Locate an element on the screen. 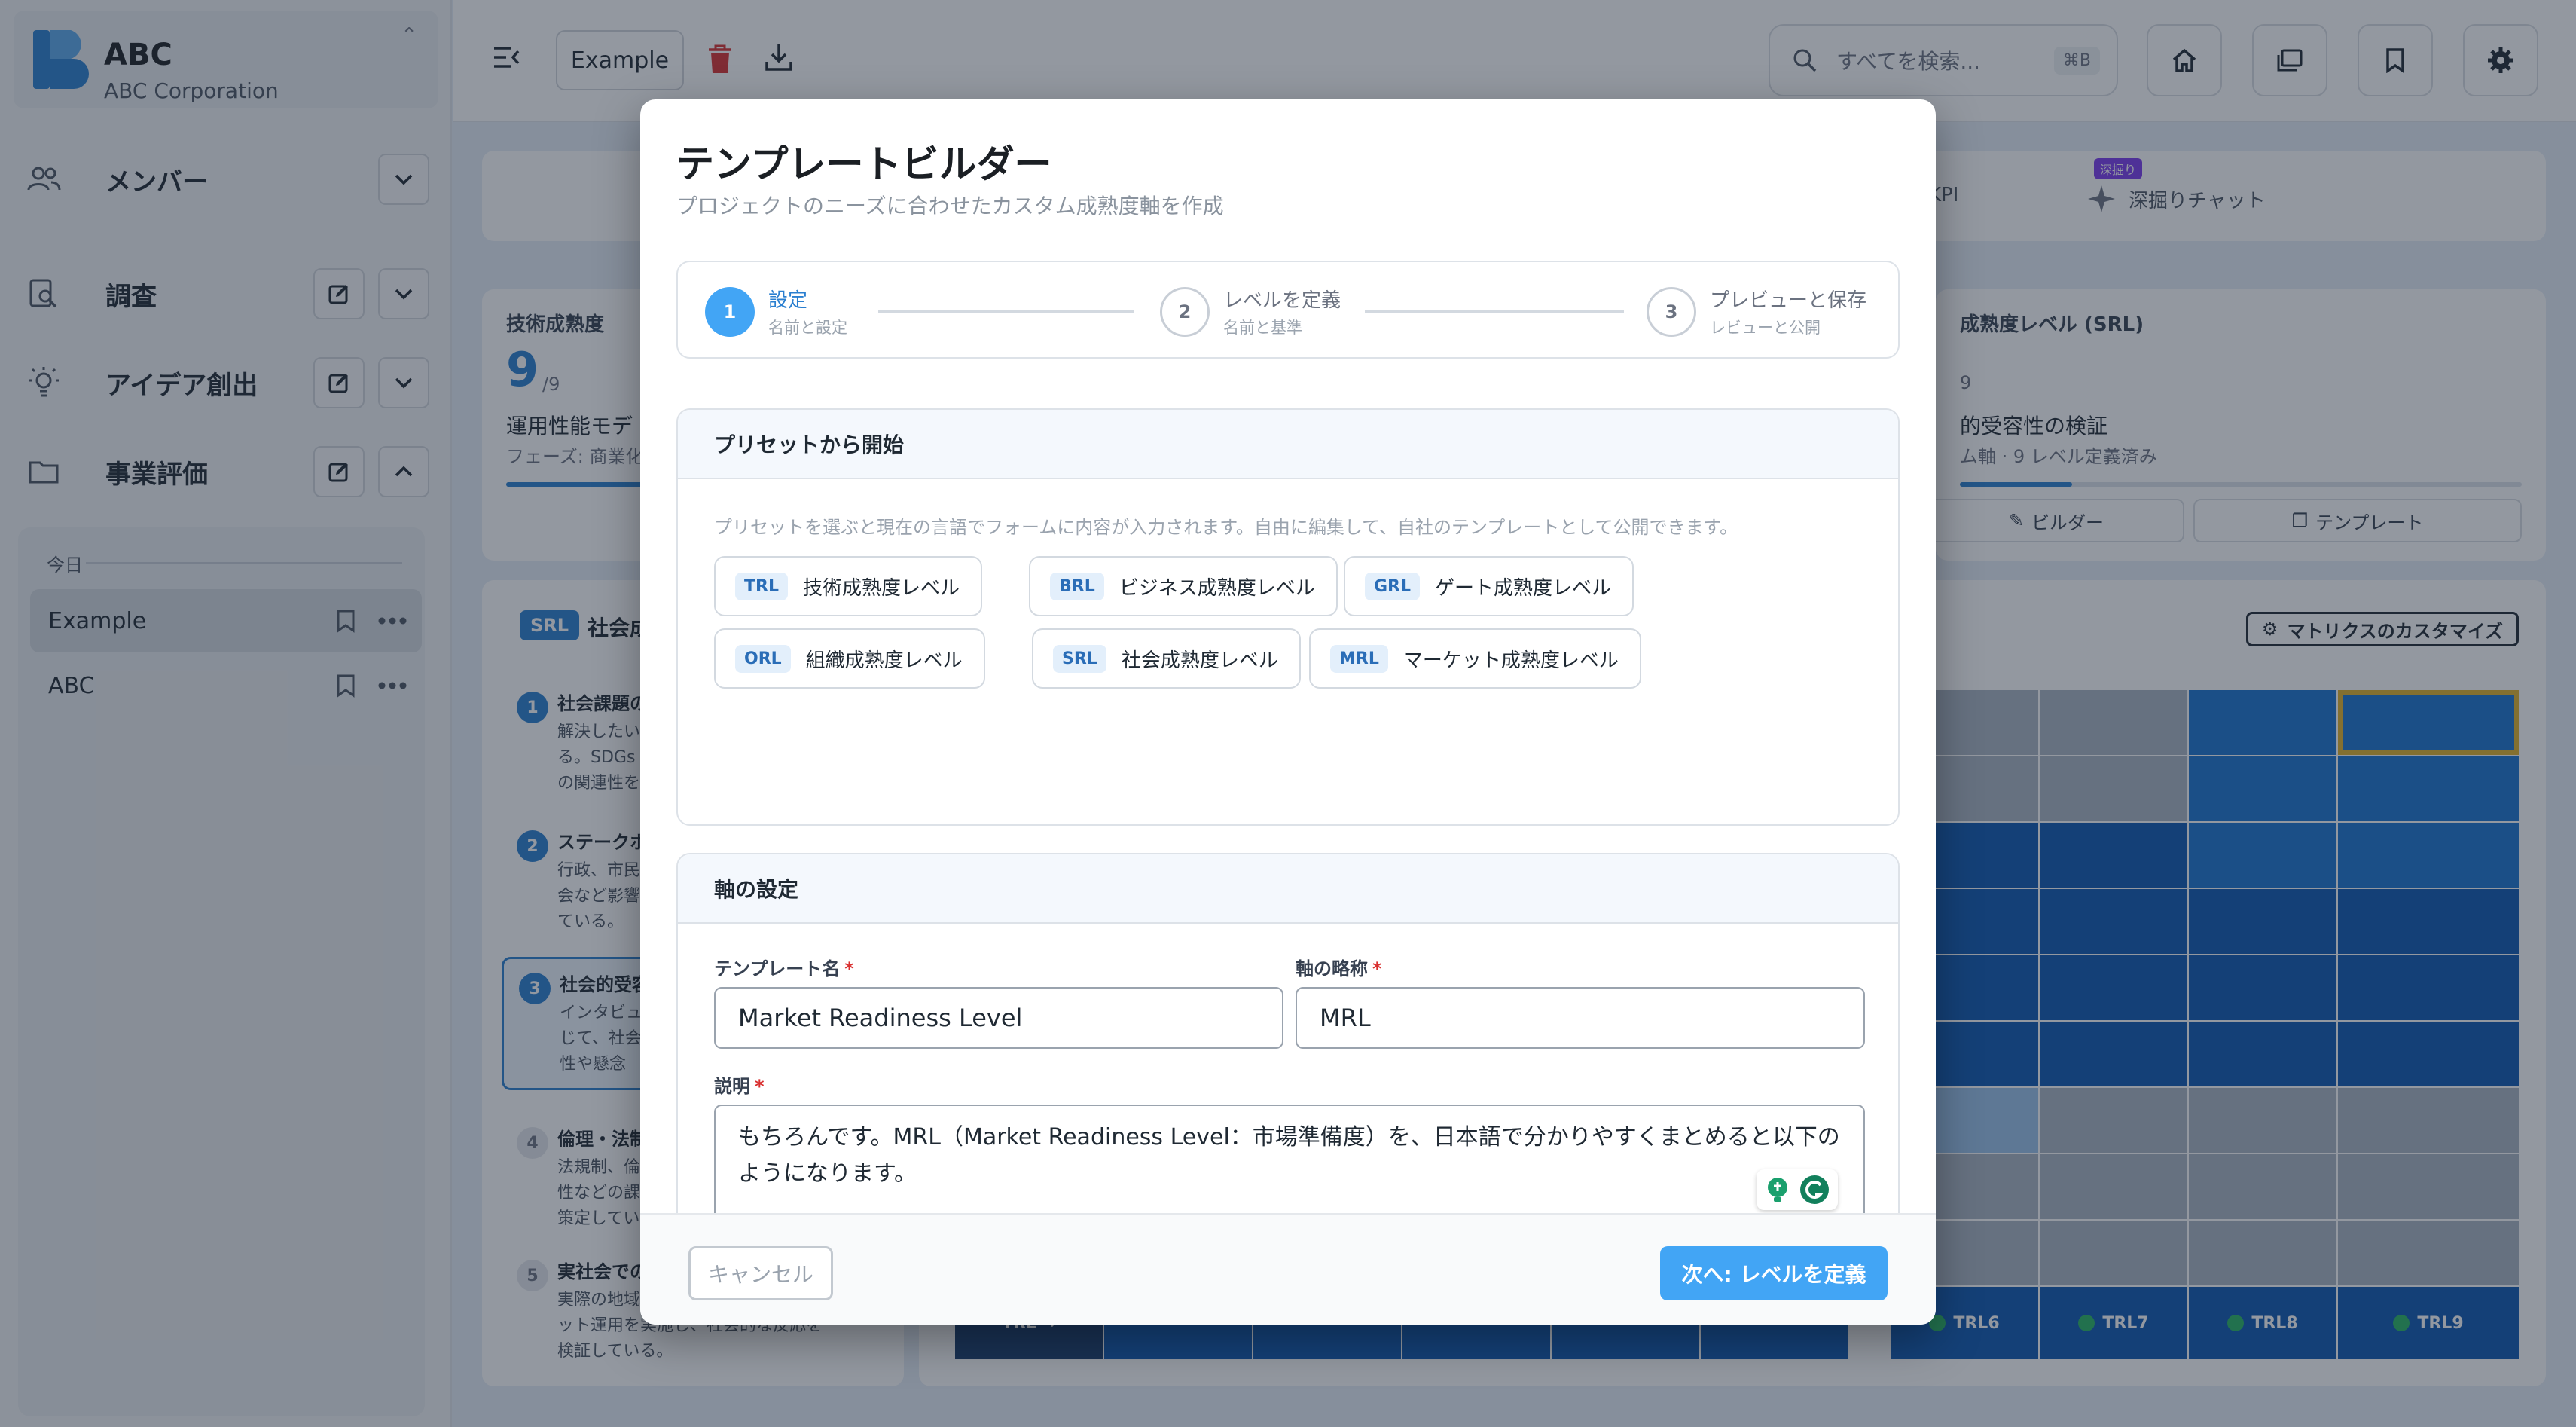 The width and height of the screenshot is (2576, 1427). preset-chip-orl: ORL 組織成熟度レベル is located at coordinates (850, 658).